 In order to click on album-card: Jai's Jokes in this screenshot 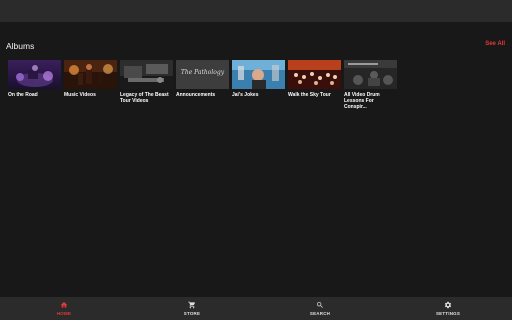, I will do `click(258, 79)`.